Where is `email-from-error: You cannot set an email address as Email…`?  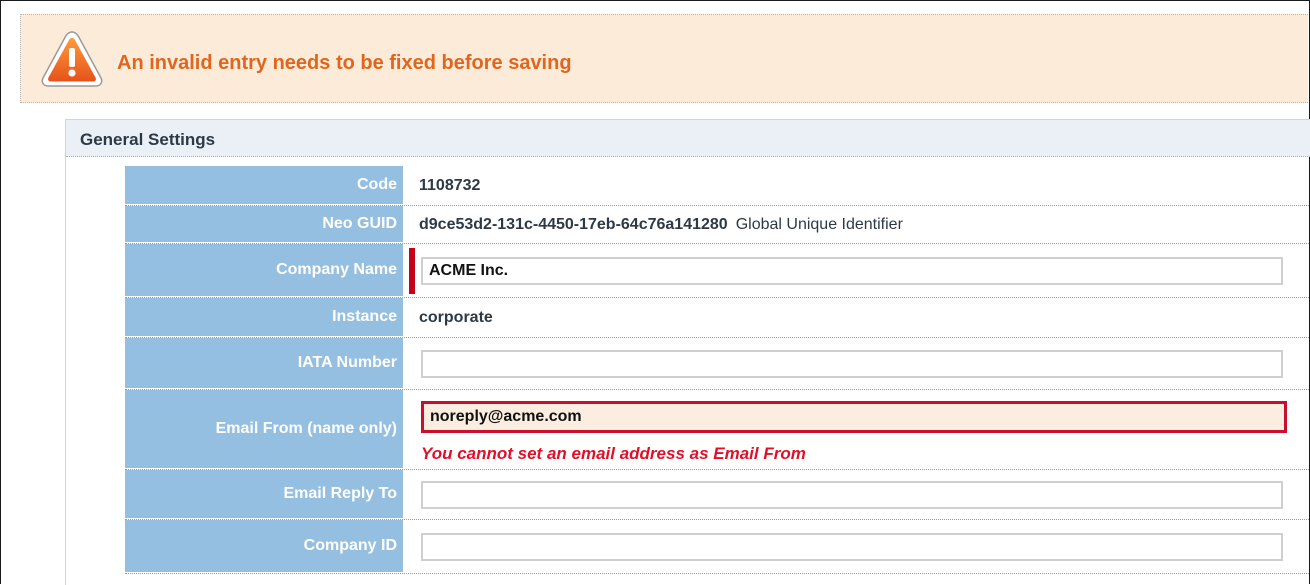 email-from-error: You cannot set an email address as Email… is located at coordinates (613, 453).